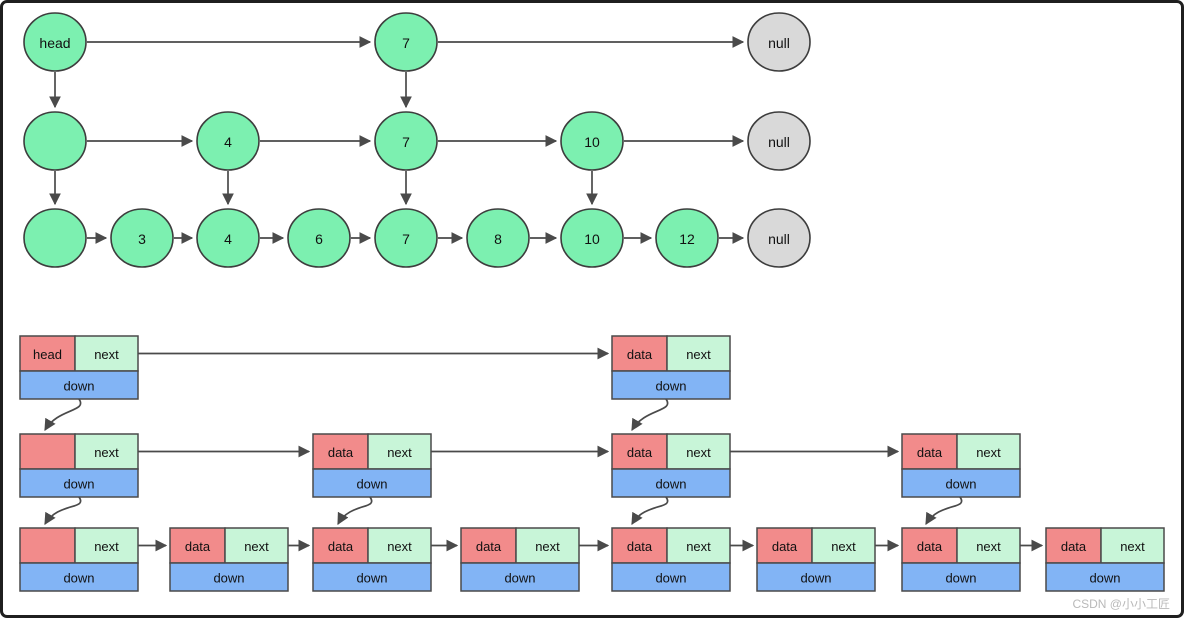  I want to click on node-value-label: 3, so click(142, 239).